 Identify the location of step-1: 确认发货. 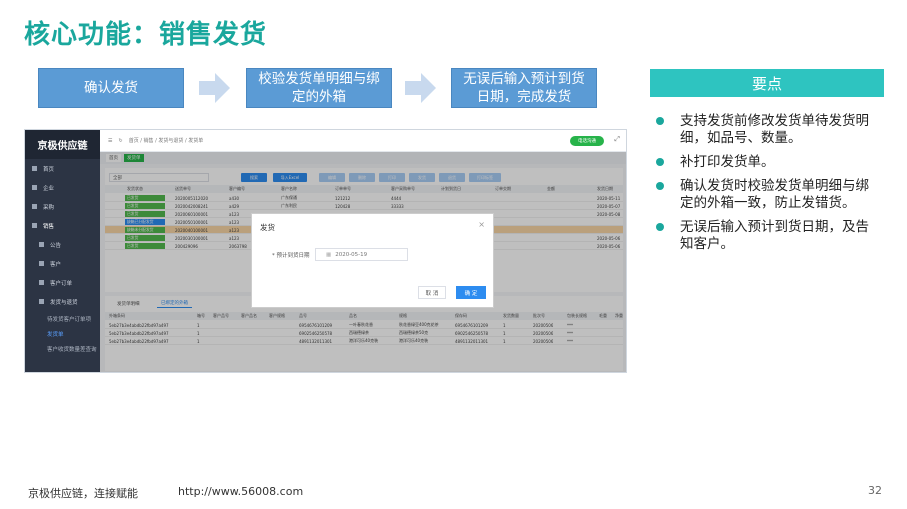
(111, 88).